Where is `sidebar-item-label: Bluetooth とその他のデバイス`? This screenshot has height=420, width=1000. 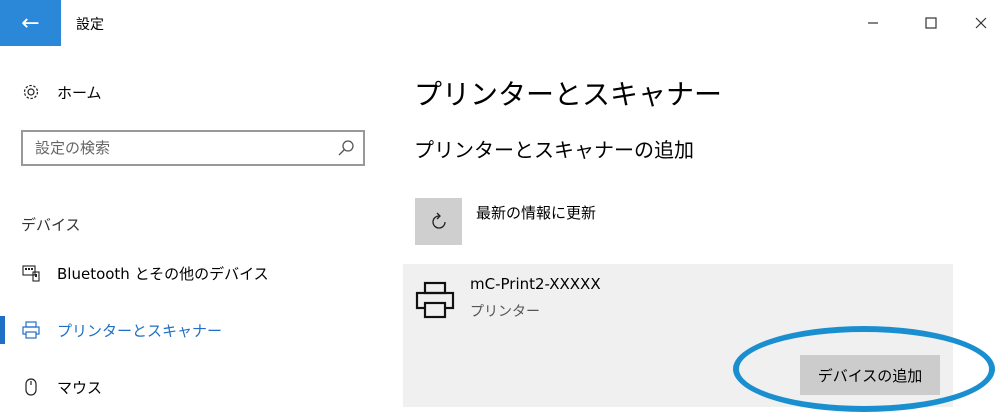 sidebar-item-label: Bluetooth とその他のデバイス is located at coordinates (163, 273).